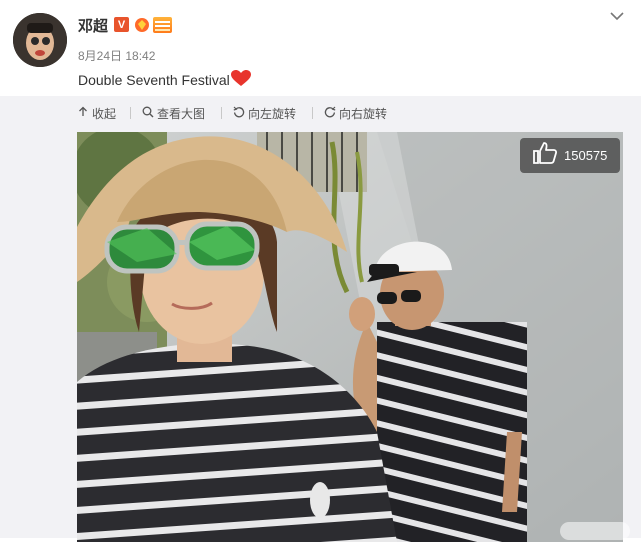 The image size is (641, 554). I want to click on heart-icon, so click(240, 80).